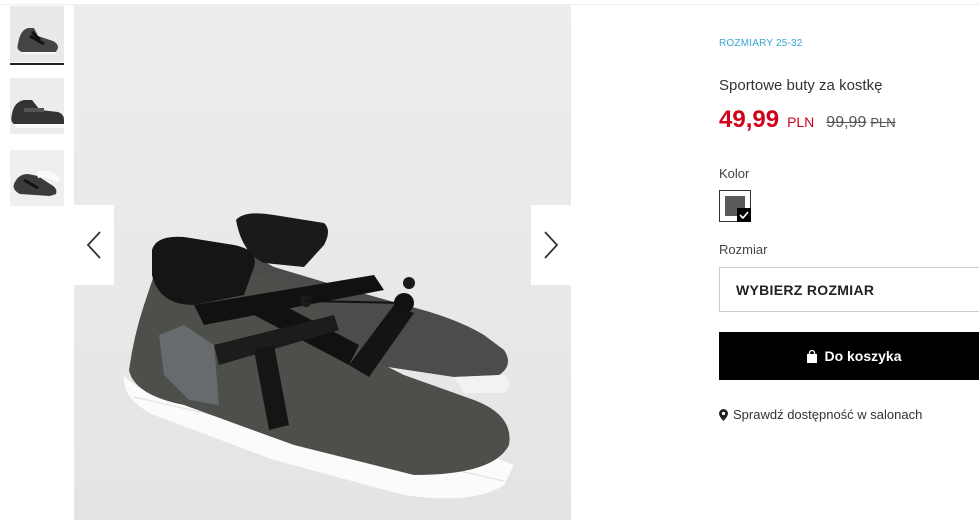 This screenshot has height=520, width=979. Describe the element at coordinates (801, 122) in the screenshot. I see `current-price-currency: PLN` at that location.